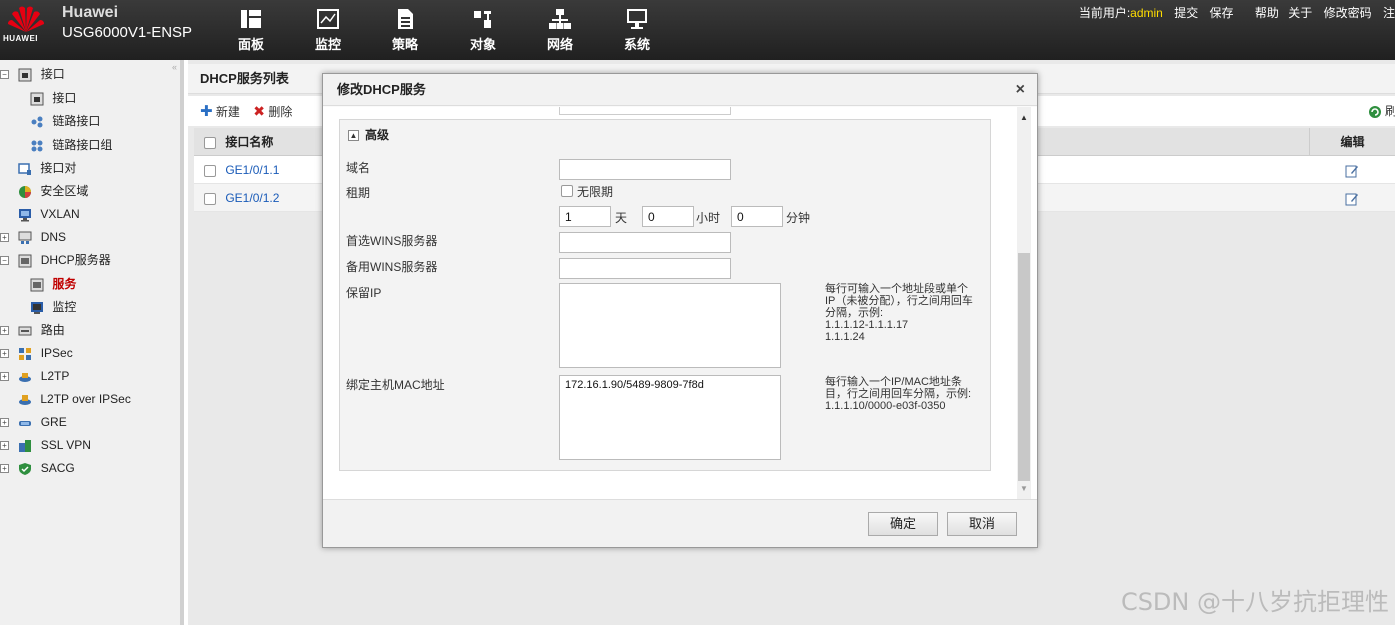 This screenshot has height=625, width=1395. I want to click on sidebar-item-ipsec: + IPSec, so click(36, 353).